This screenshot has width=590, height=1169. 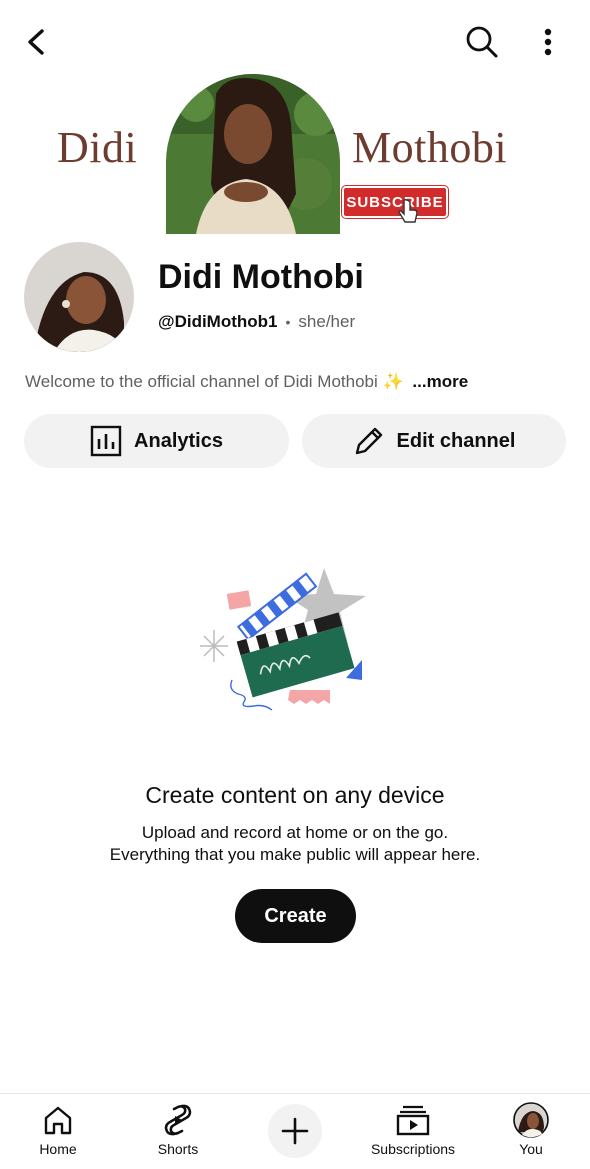 What do you see at coordinates (178, 1120) in the screenshot?
I see `shorts-icon` at bounding box center [178, 1120].